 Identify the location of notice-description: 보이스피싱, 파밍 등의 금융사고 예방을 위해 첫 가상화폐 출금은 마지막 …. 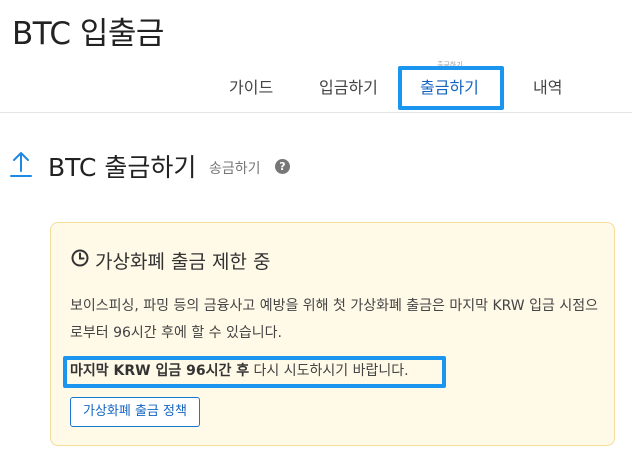
(334, 319).